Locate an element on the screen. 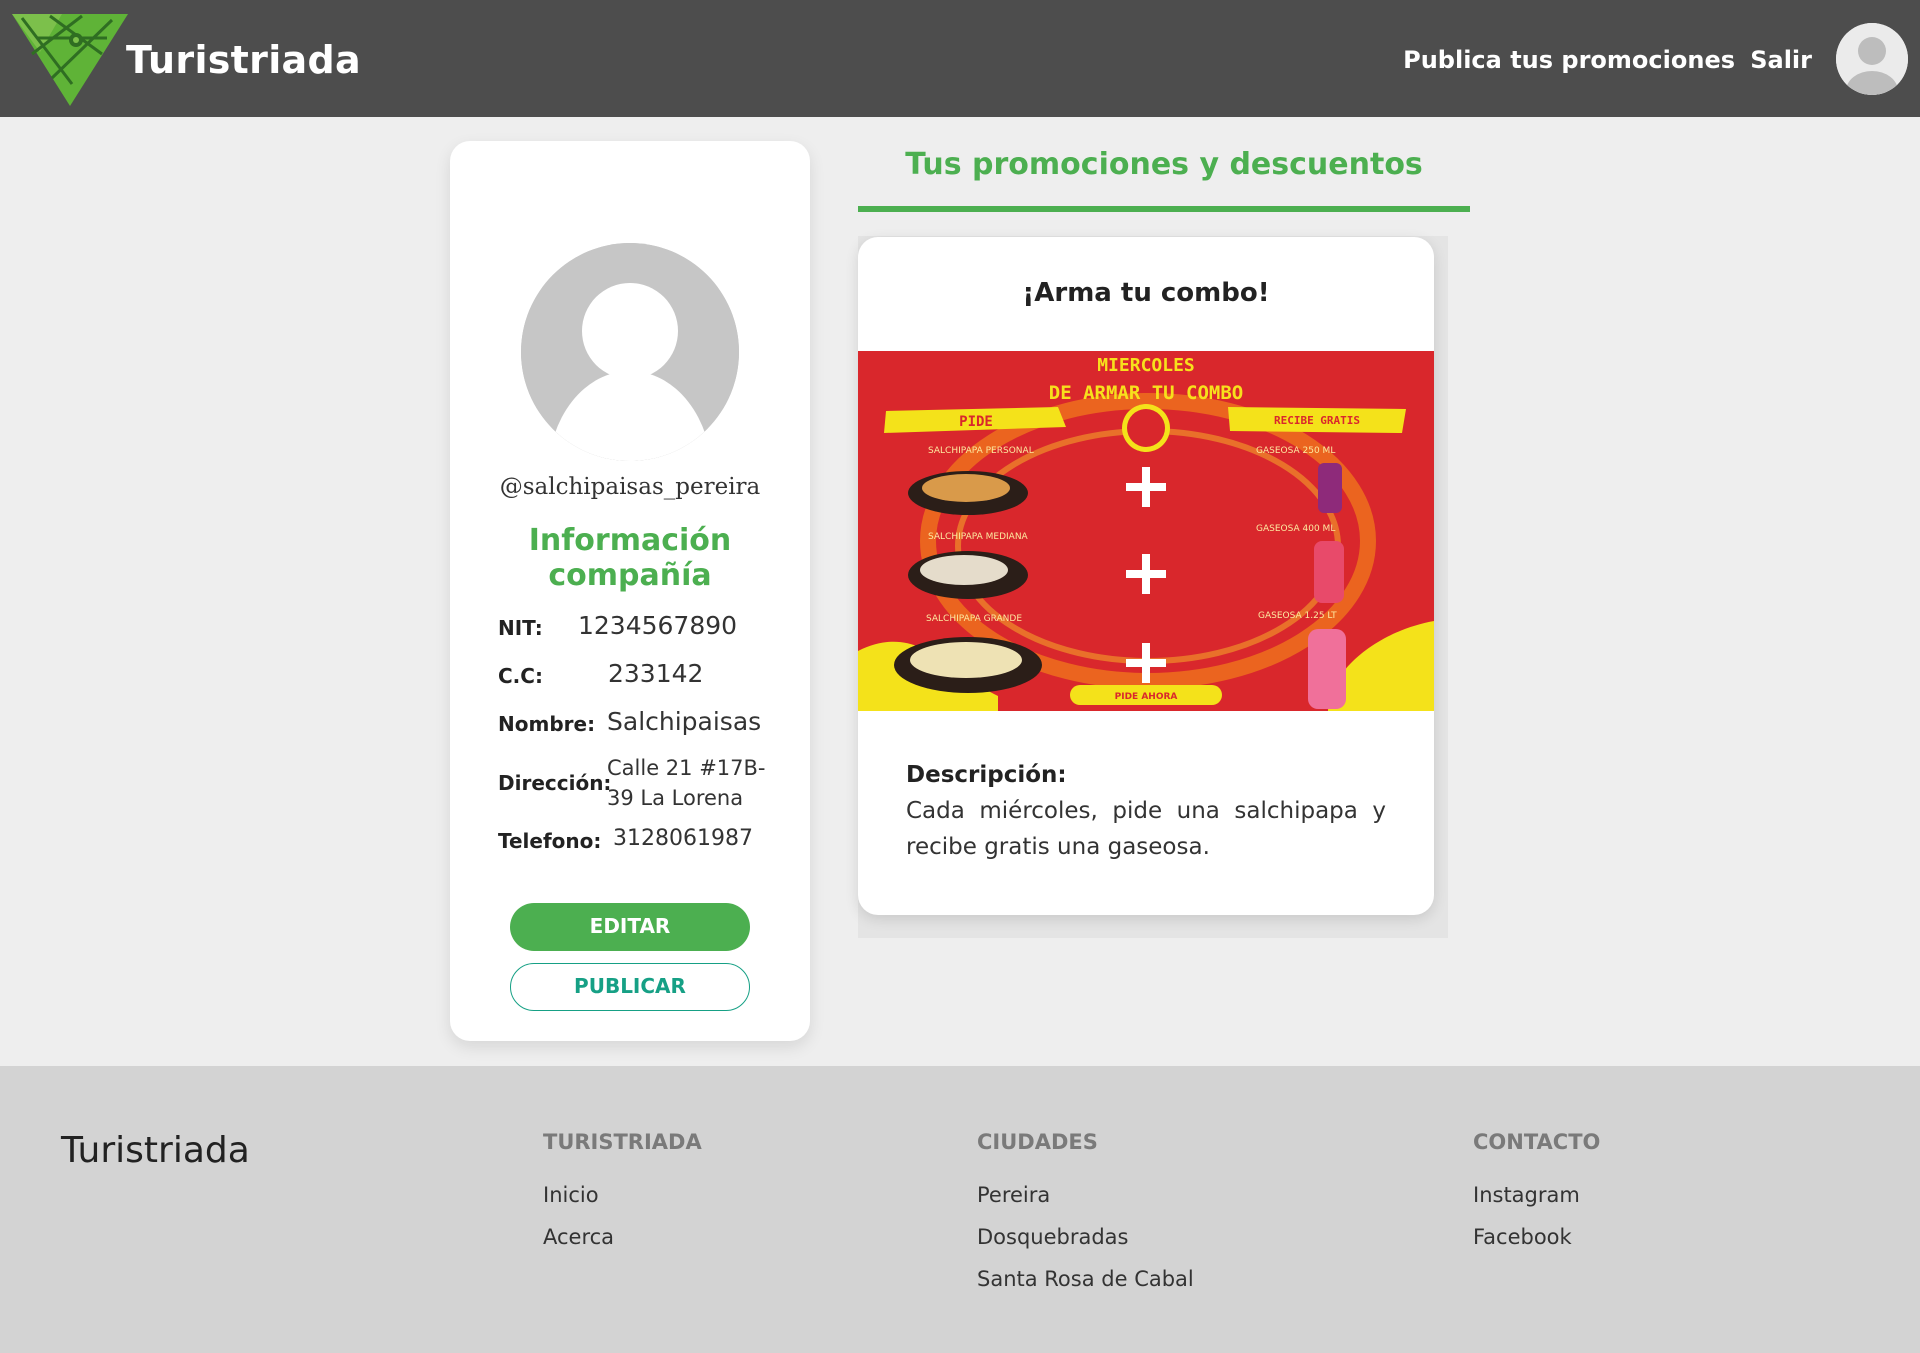 This screenshot has width=1920, height=1353. image-item-right-2: GASEOSA 400 ML is located at coordinates (1295, 529).